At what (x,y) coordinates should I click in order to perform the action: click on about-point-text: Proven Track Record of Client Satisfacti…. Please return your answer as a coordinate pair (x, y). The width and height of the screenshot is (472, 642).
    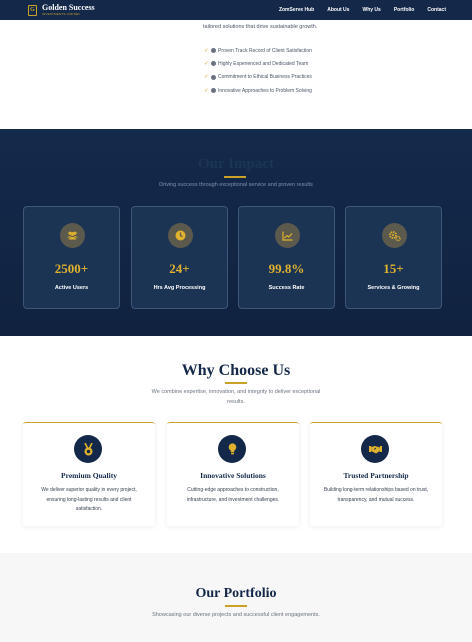
    Looking at the image, I should click on (265, 50).